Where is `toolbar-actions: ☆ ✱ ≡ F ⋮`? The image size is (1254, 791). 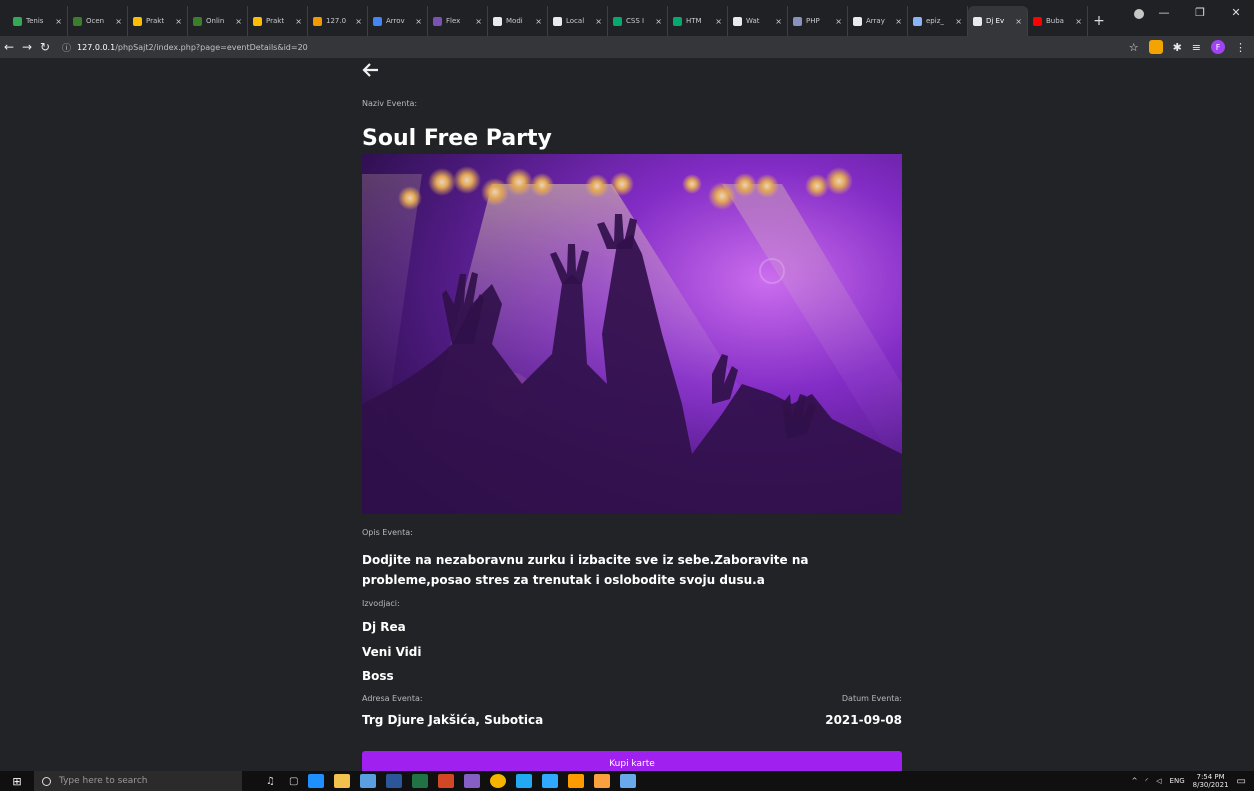 toolbar-actions: ☆ ✱ ≡ F ⋮ is located at coordinates (1191, 47).